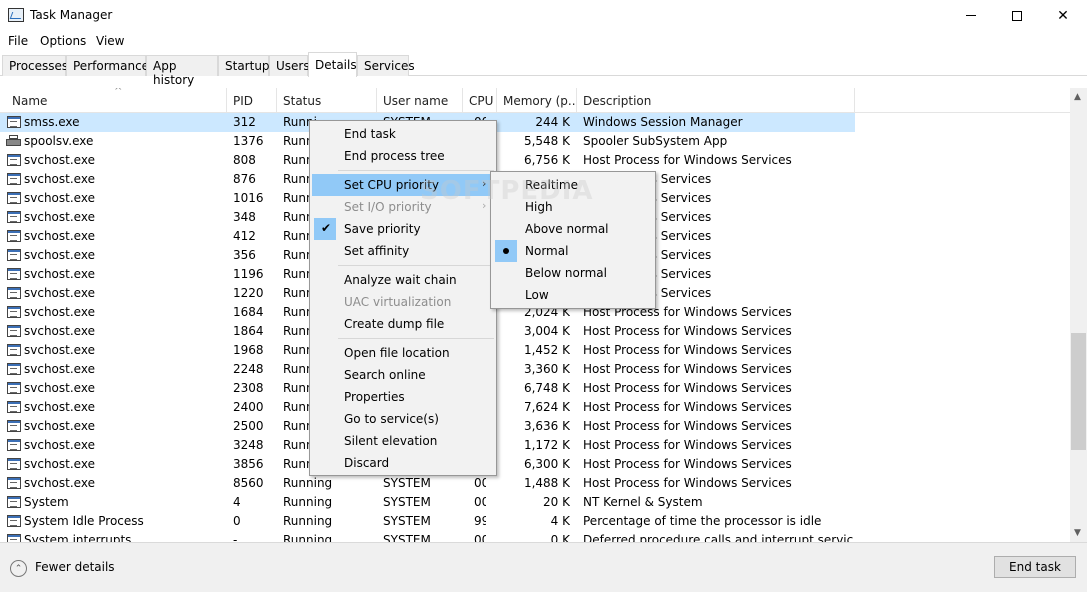  Describe the element at coordinates (16, 15) in the screenshot. I see `task-manager-icon` at that location.